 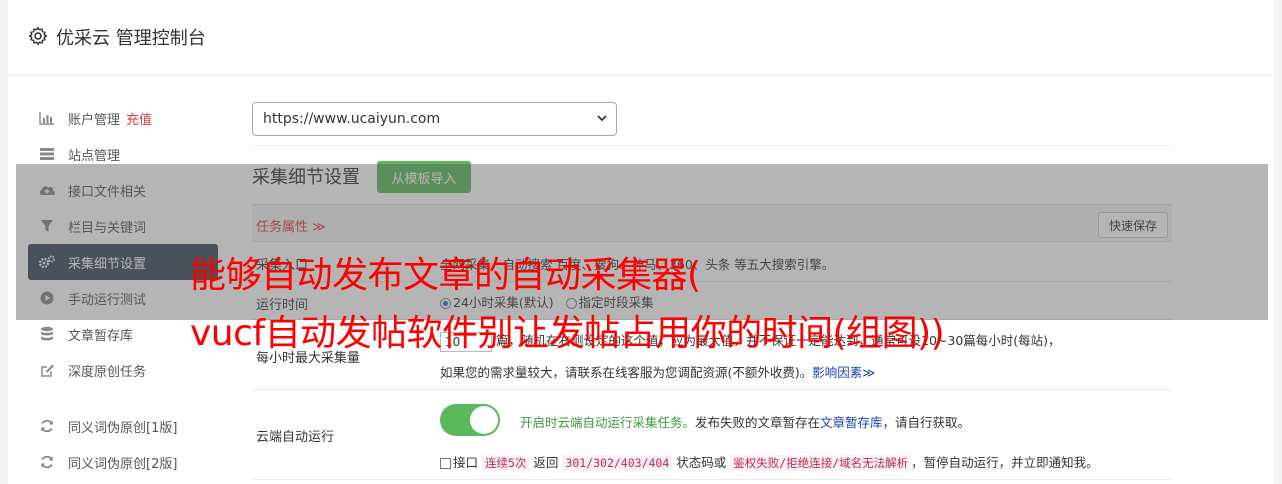 What do you see at coordinates (295, 437) in the screenshot?
I see `row-label: 云端自动运行` at bounding box center [295, 437].